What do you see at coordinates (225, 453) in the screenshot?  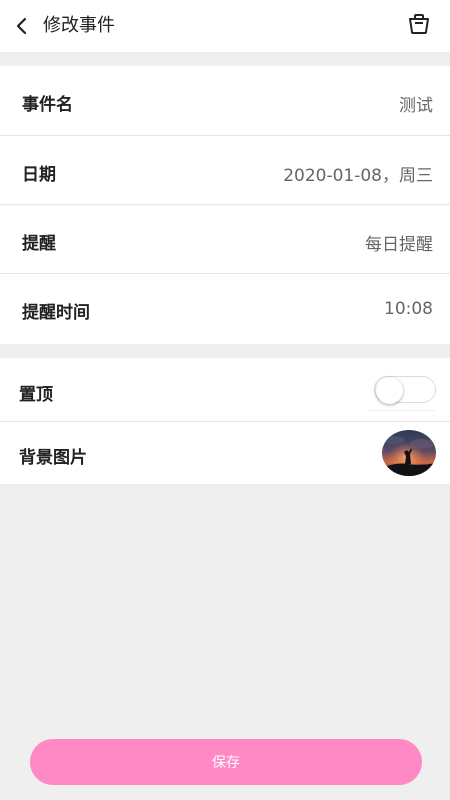 I see `background-row: 背景图片` at bounding box center [225, 453].